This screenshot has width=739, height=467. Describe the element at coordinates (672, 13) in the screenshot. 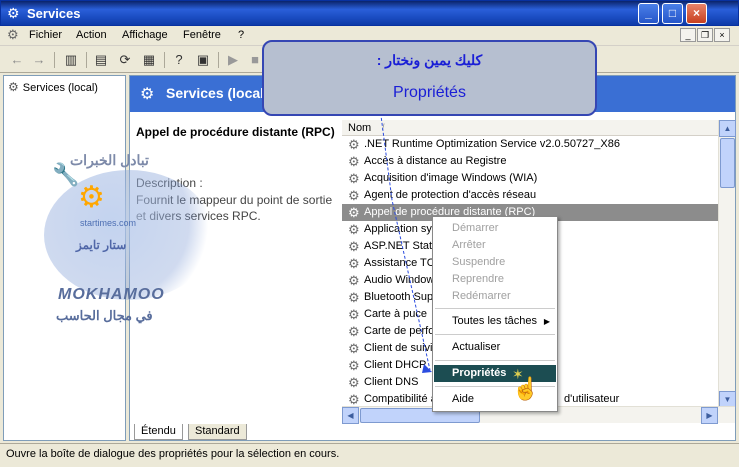

I see `maximize-button: □` at that location.